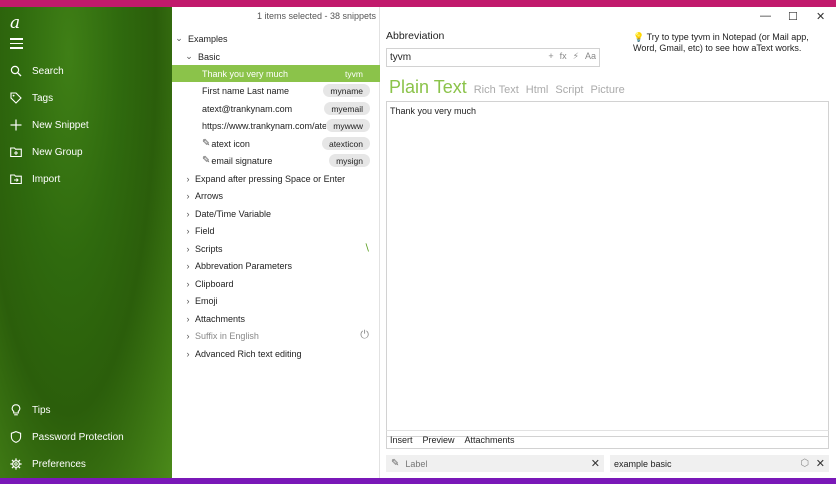  Describe the element at coordinates (16, 98) in the screenshot. I see `tag-icon` at that location.